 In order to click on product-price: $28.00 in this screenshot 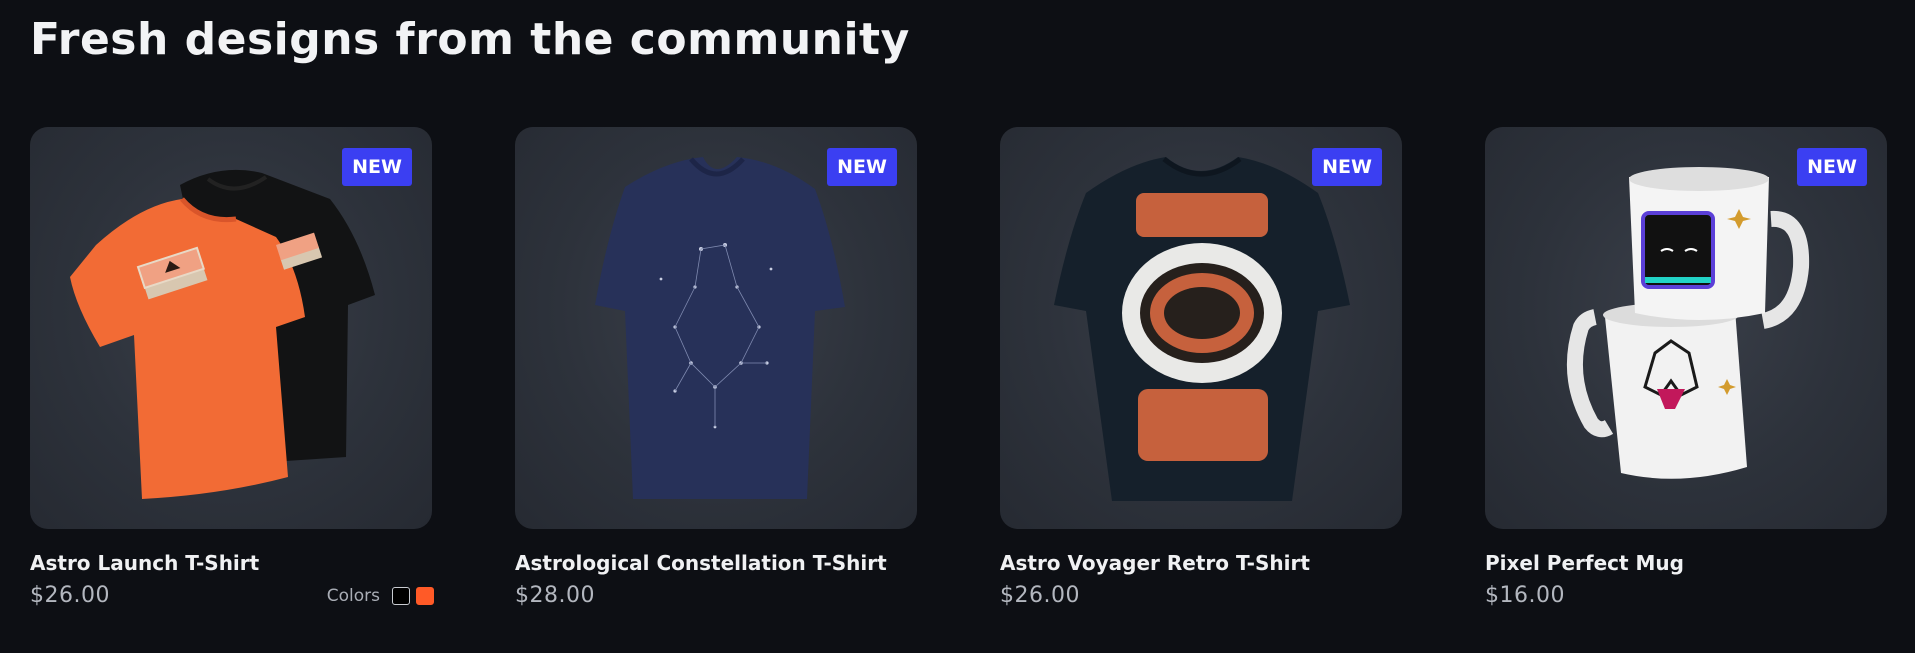, I will do `click(555, 595)`.